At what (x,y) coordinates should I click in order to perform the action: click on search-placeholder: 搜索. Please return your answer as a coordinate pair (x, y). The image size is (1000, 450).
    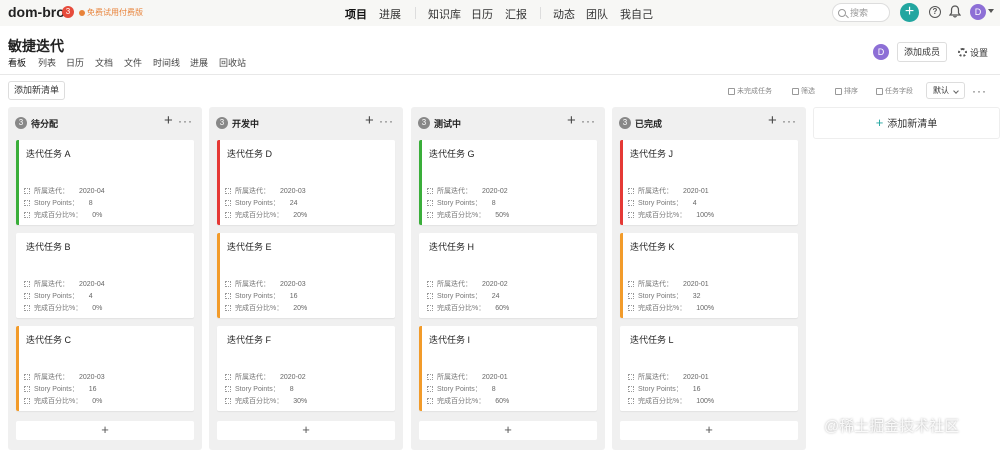
    Looking at the image, I should click on (859, 13).